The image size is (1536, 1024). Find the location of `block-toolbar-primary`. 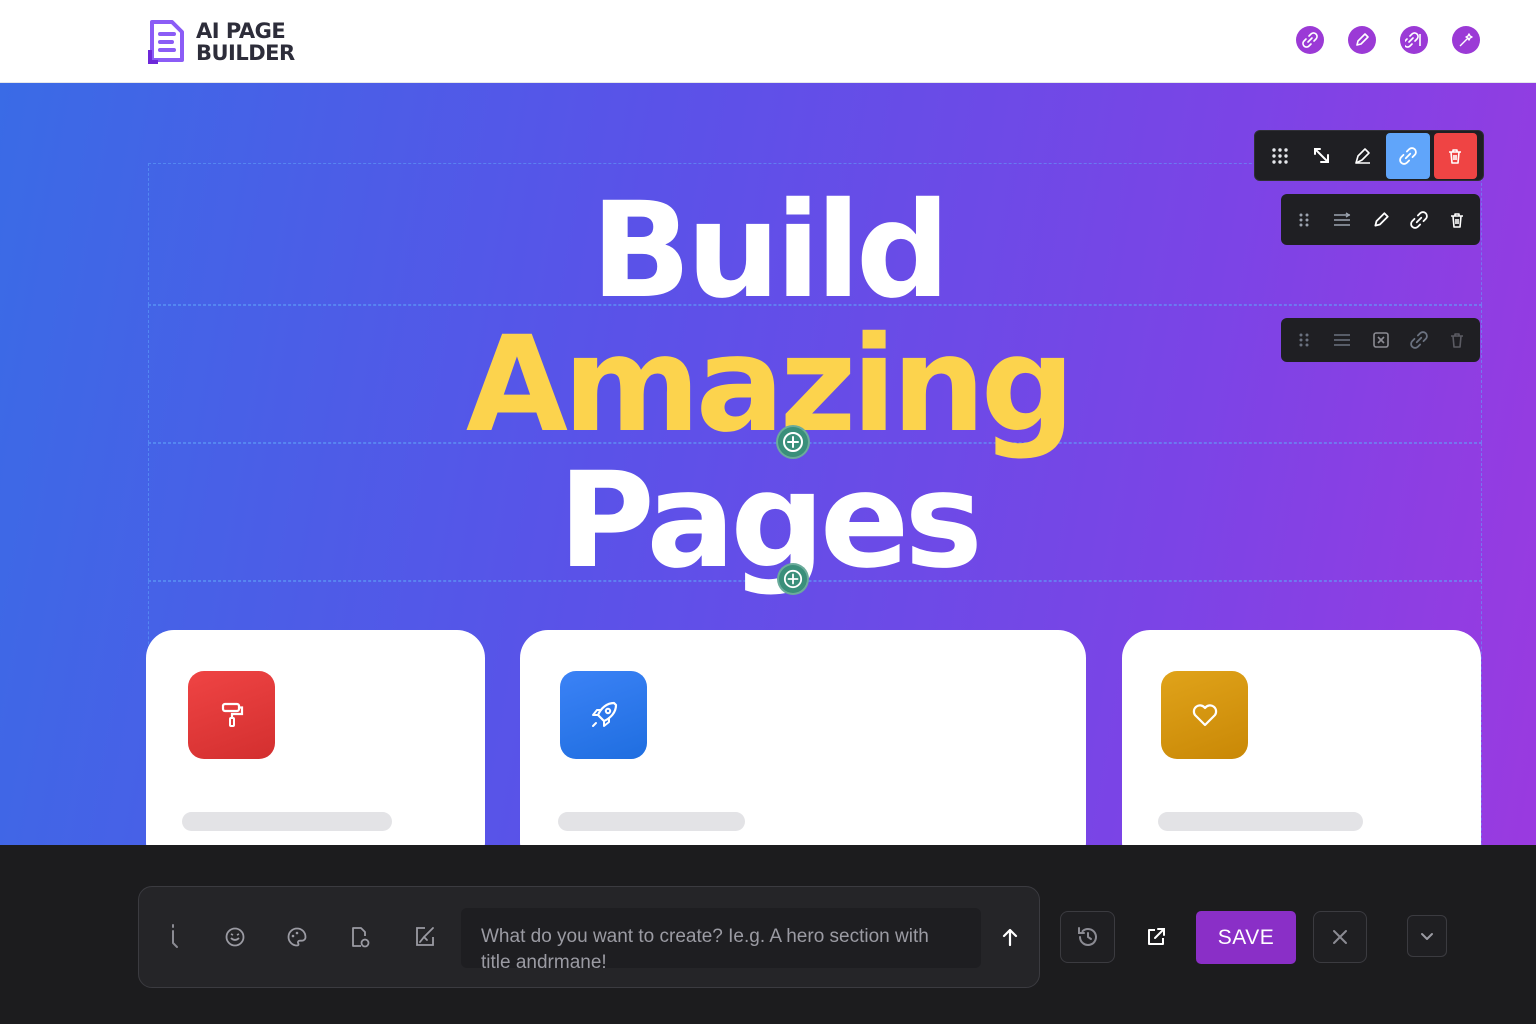

block-toolbar-primary is located at coordinates (1369, 155).